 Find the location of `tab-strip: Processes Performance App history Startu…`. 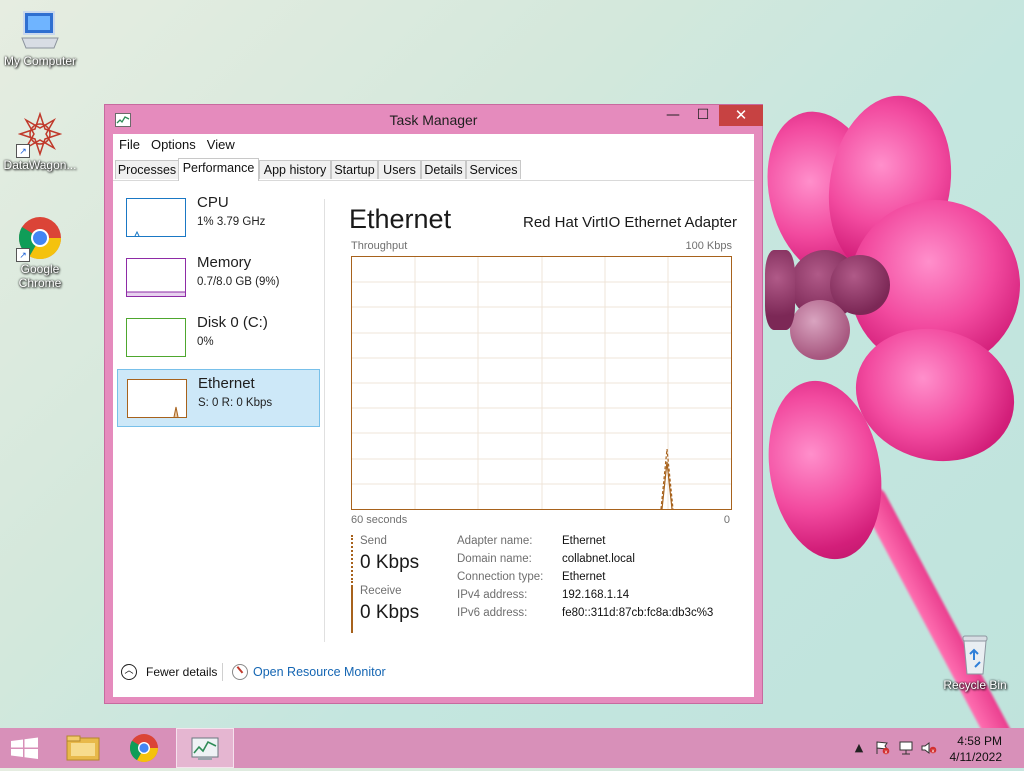

tab-strip: Processes Performance App history Startu… is located at coordinates (433, 169).